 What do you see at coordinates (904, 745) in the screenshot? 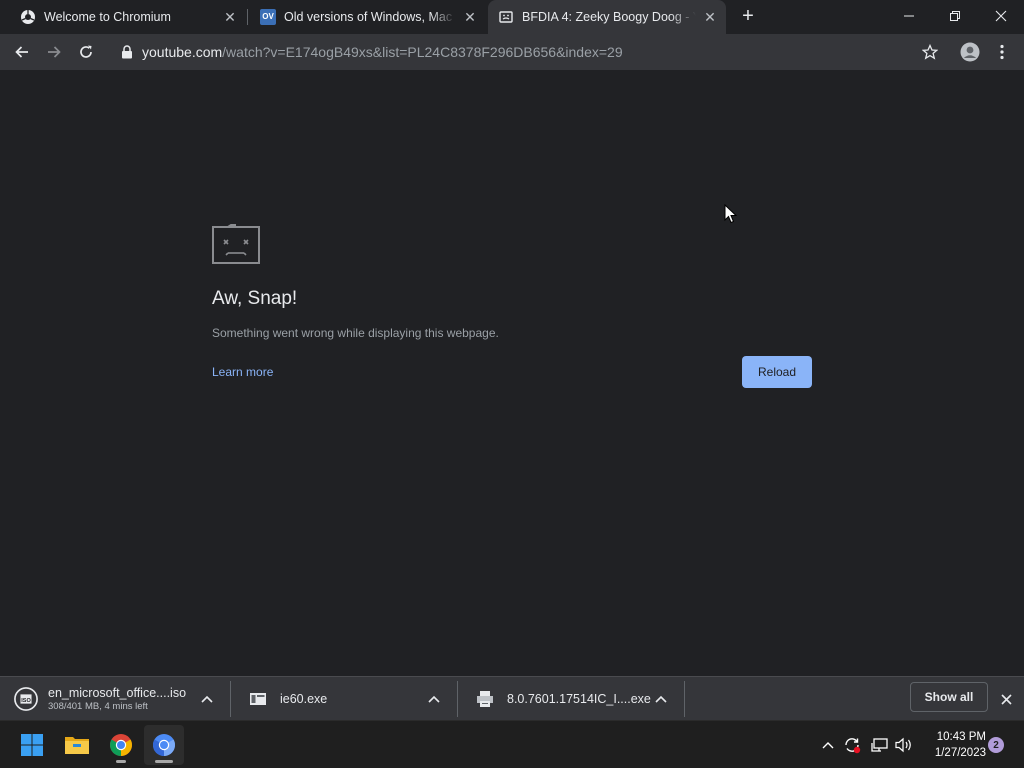
I see `volume-icon` at bounding box center [904, 745].